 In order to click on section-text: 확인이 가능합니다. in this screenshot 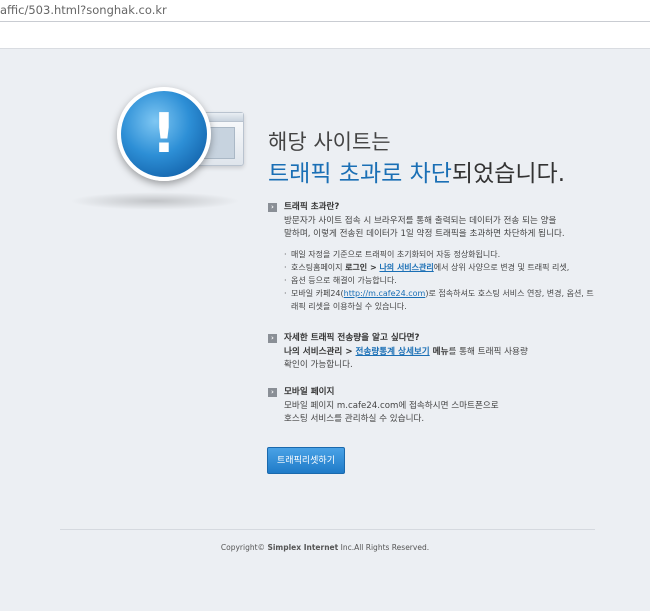, I will do `click(318, 365)`.